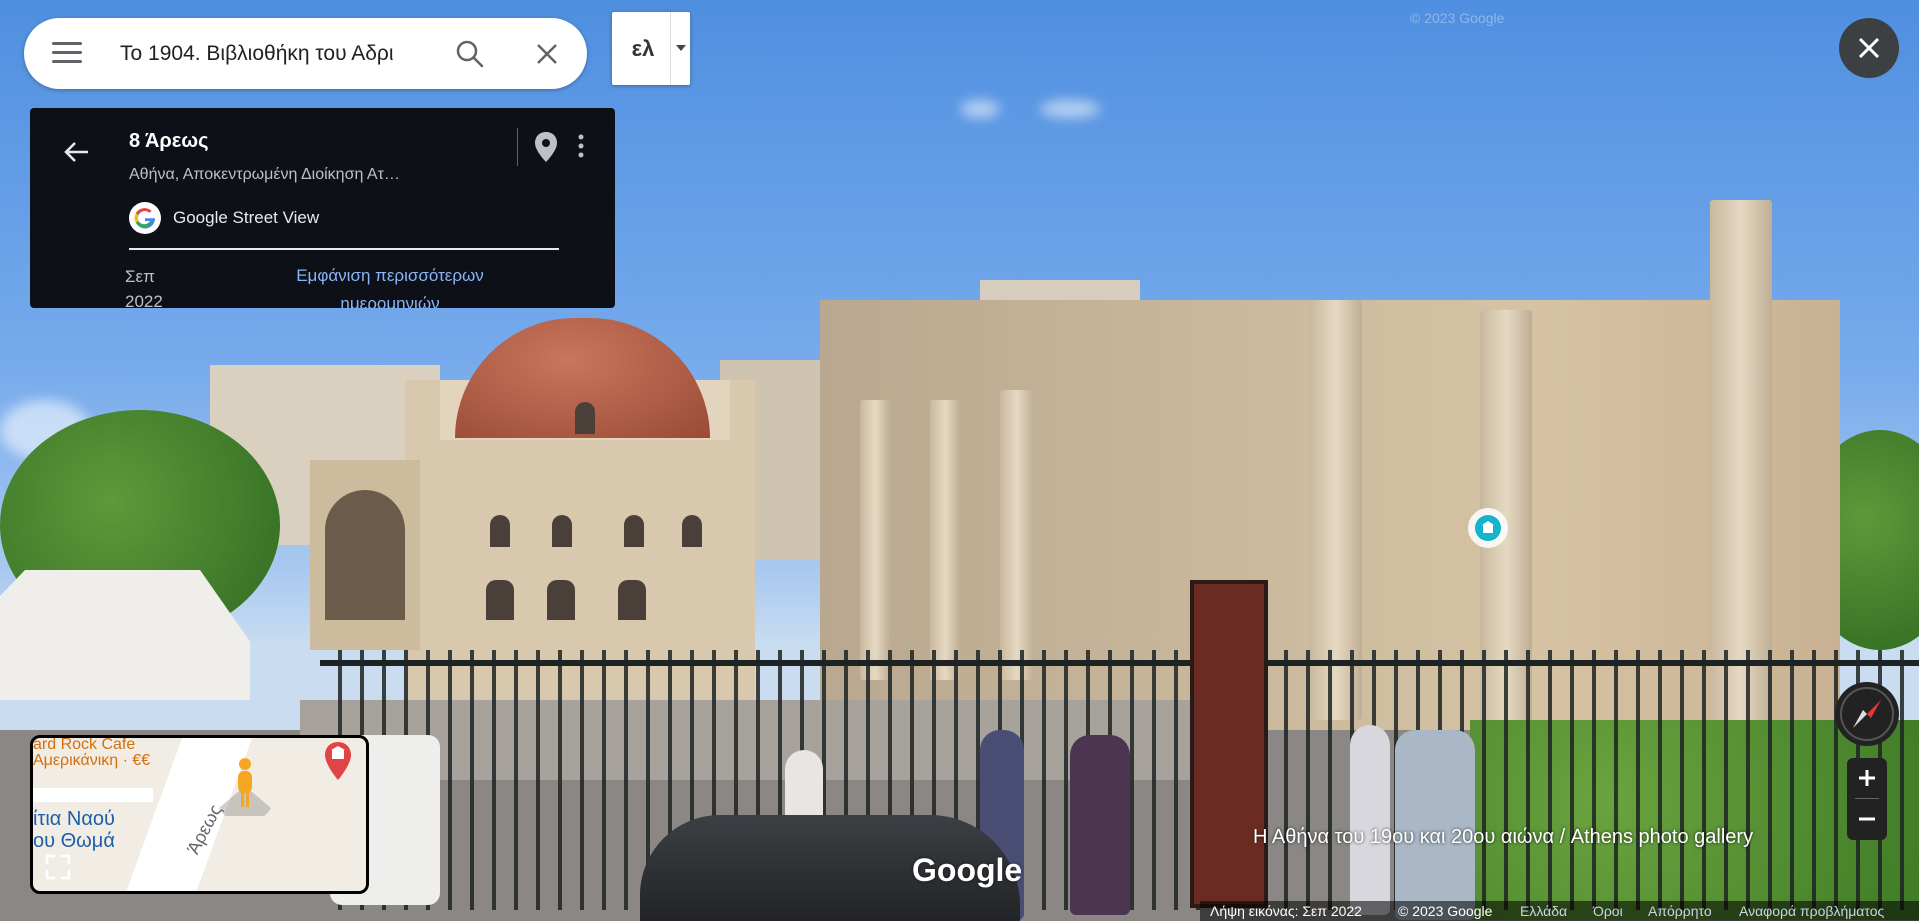  What do you see at coordinates (390, 285) in the screenshot?
I see `more-dates-link: Εμφάνιση περισσότερων ημερομηνιών` at bounding box center [390, 285].